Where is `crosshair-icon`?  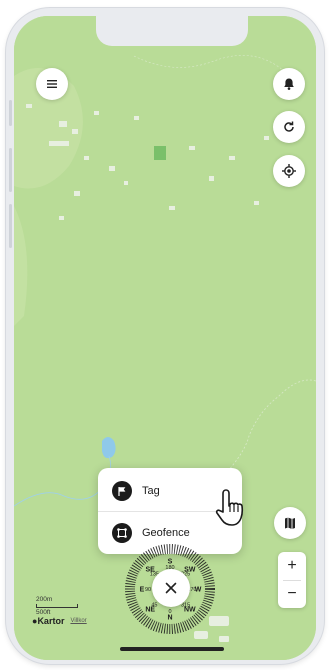
crosshair-icon is located at coordinates (289, 171).